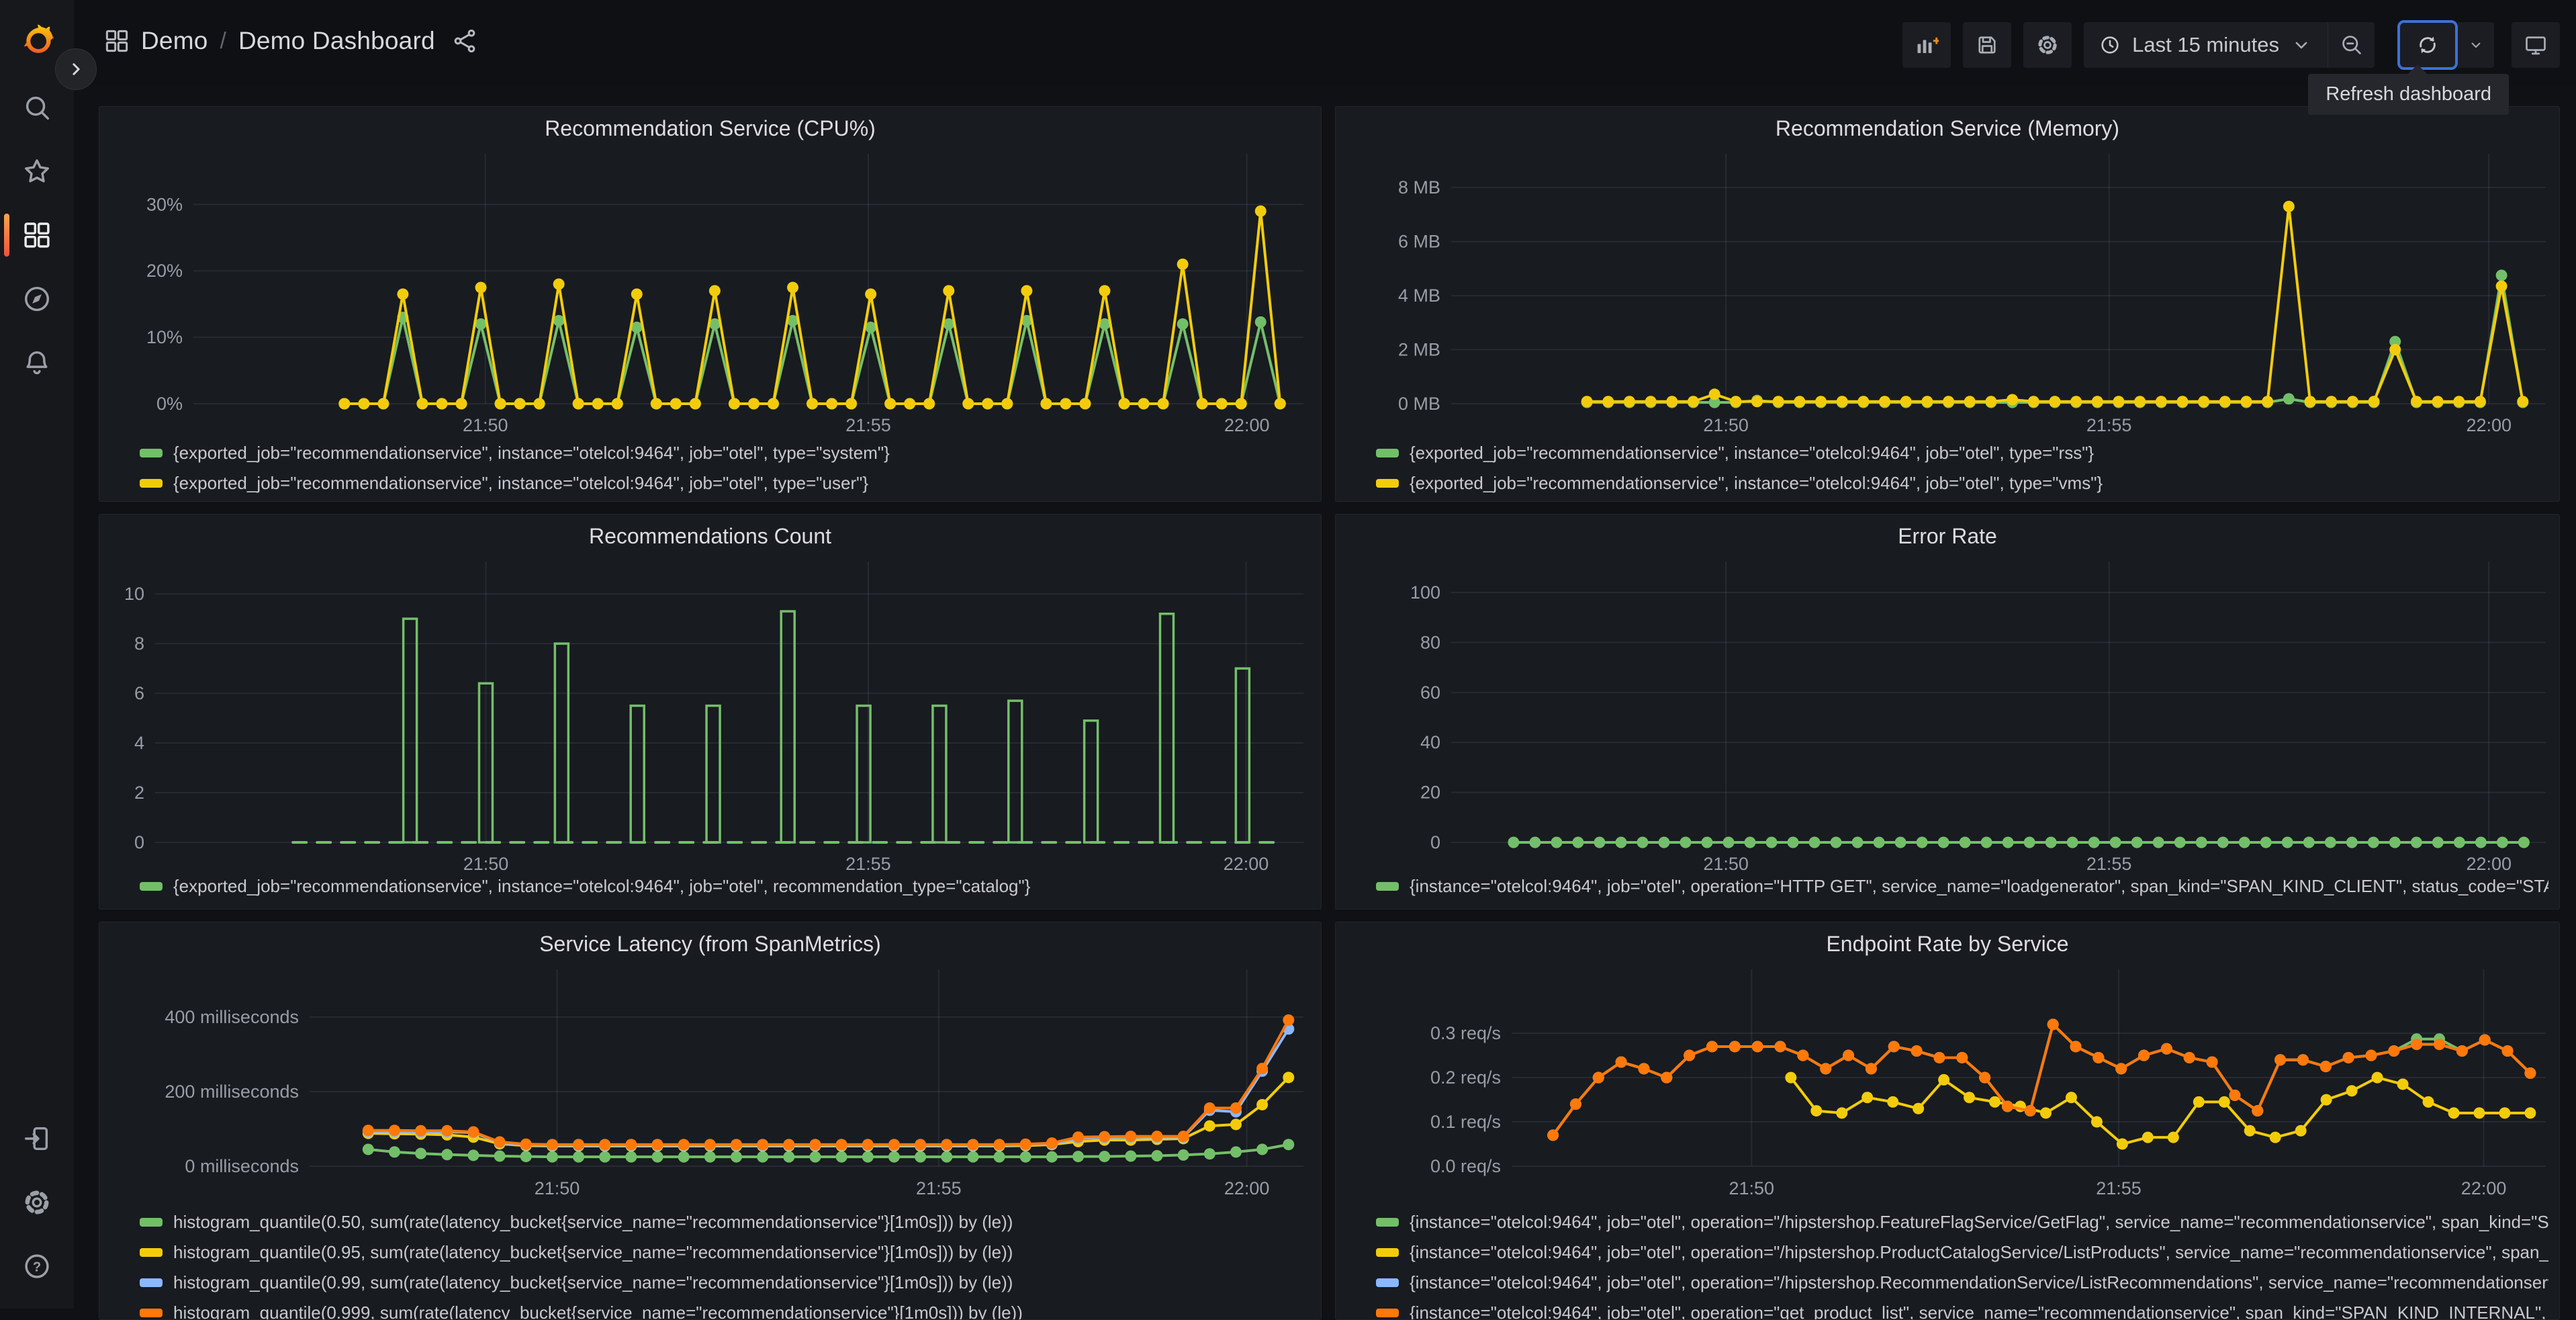 This screenshot has width=2576, height=1320. Describe the element at coordinates (6, 235) in the screenshot. I see `active-indicator` at that location.